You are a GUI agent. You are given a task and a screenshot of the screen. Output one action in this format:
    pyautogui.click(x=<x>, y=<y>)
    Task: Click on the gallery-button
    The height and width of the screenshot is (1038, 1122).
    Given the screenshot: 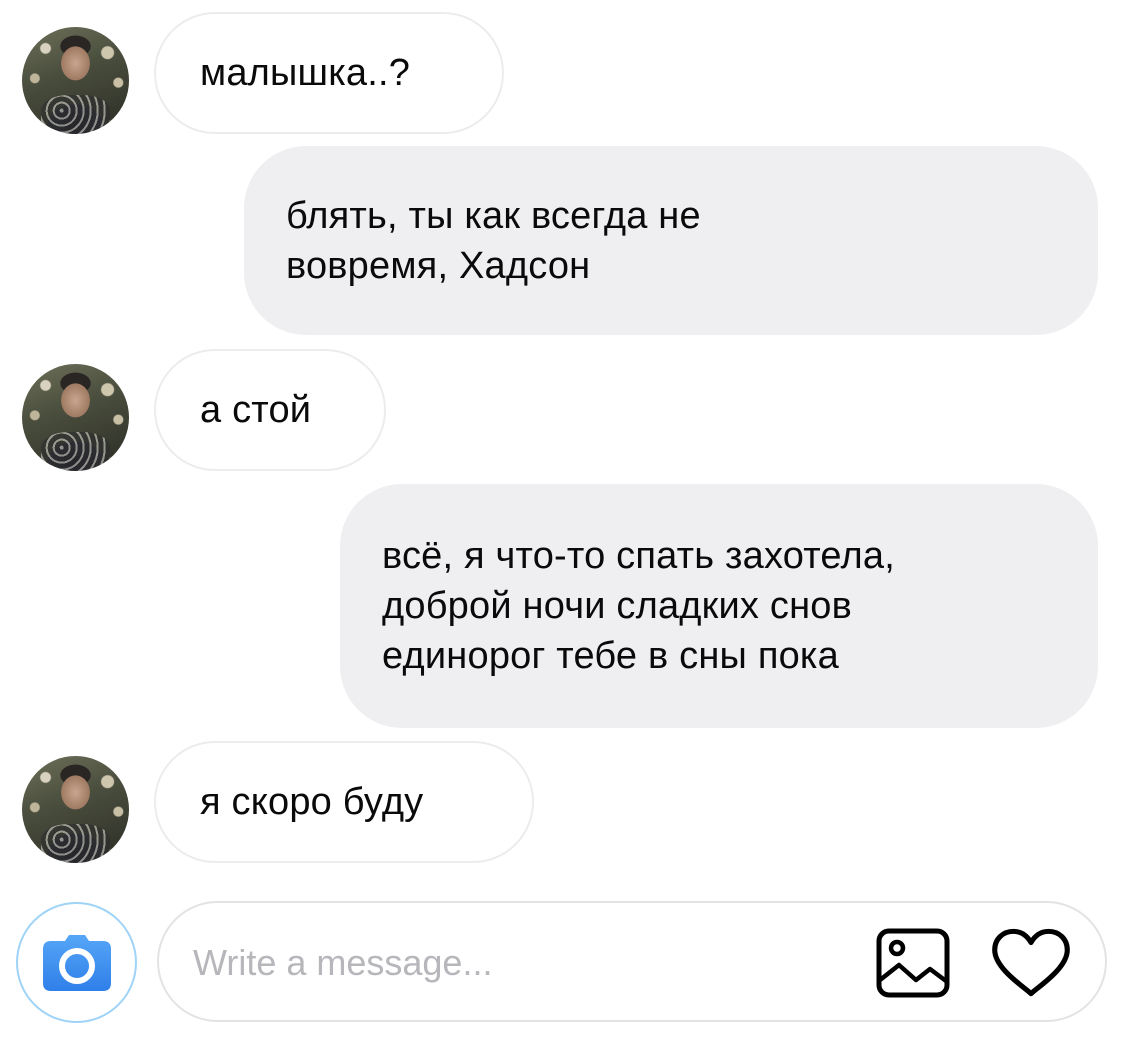 What is the action you would take?
    pyautogui.click(x=913, y=963)
    